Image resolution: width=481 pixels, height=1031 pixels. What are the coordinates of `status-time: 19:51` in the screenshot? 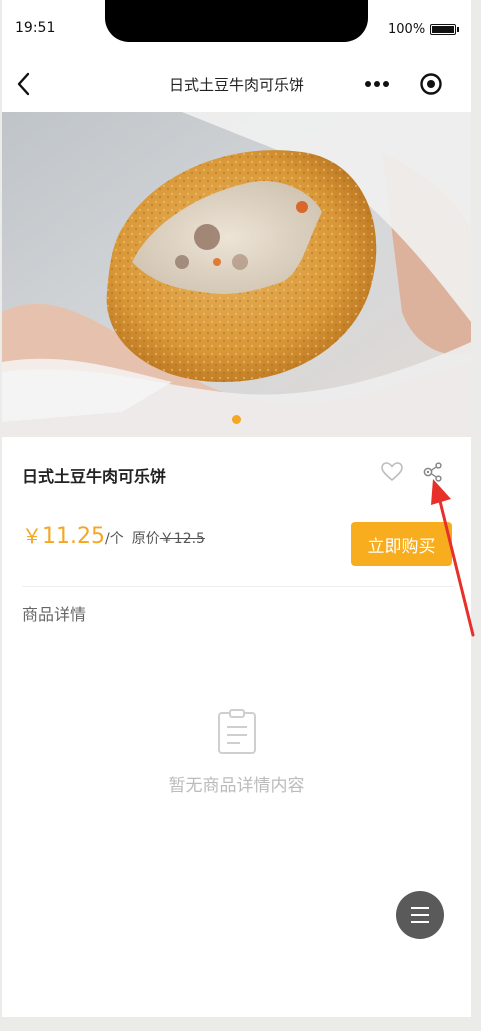 It's located at (35, 28).